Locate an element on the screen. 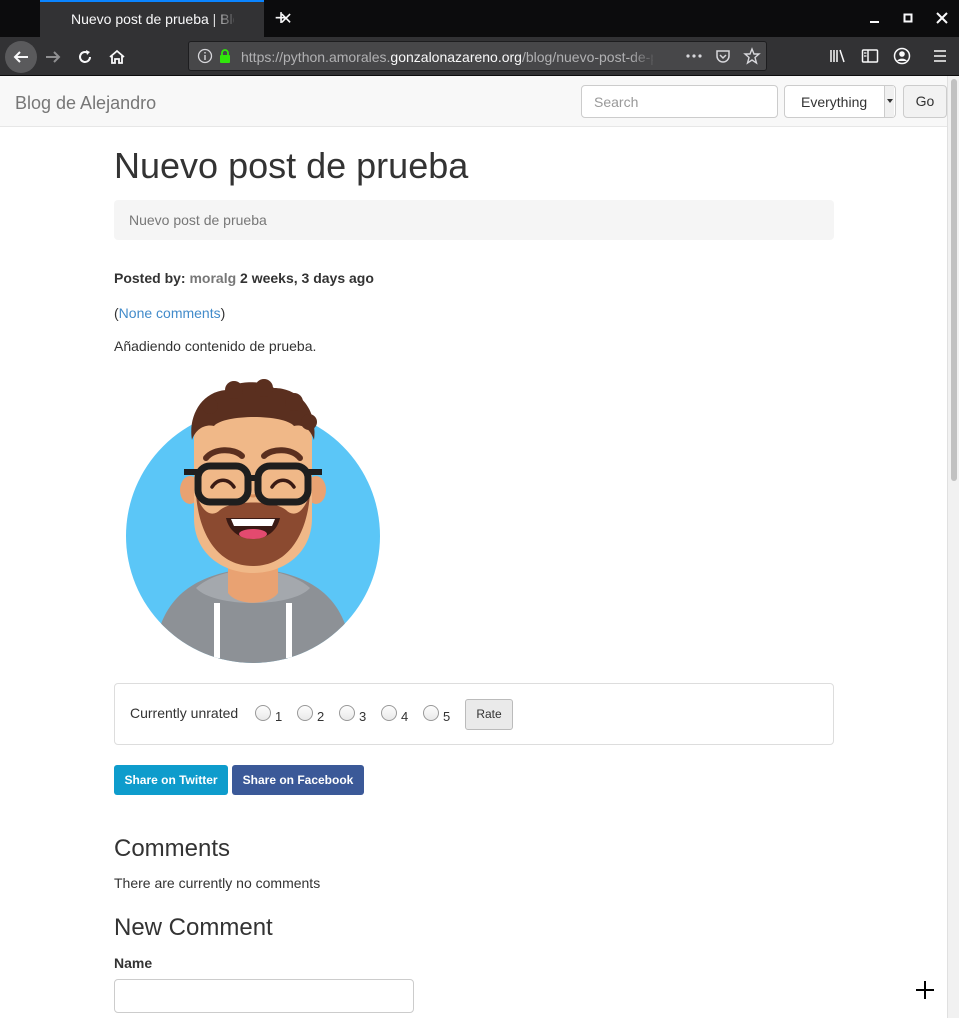 The image size is (959, 1018). new-comment-heading: New Comment is located at coordinates (193, 927).